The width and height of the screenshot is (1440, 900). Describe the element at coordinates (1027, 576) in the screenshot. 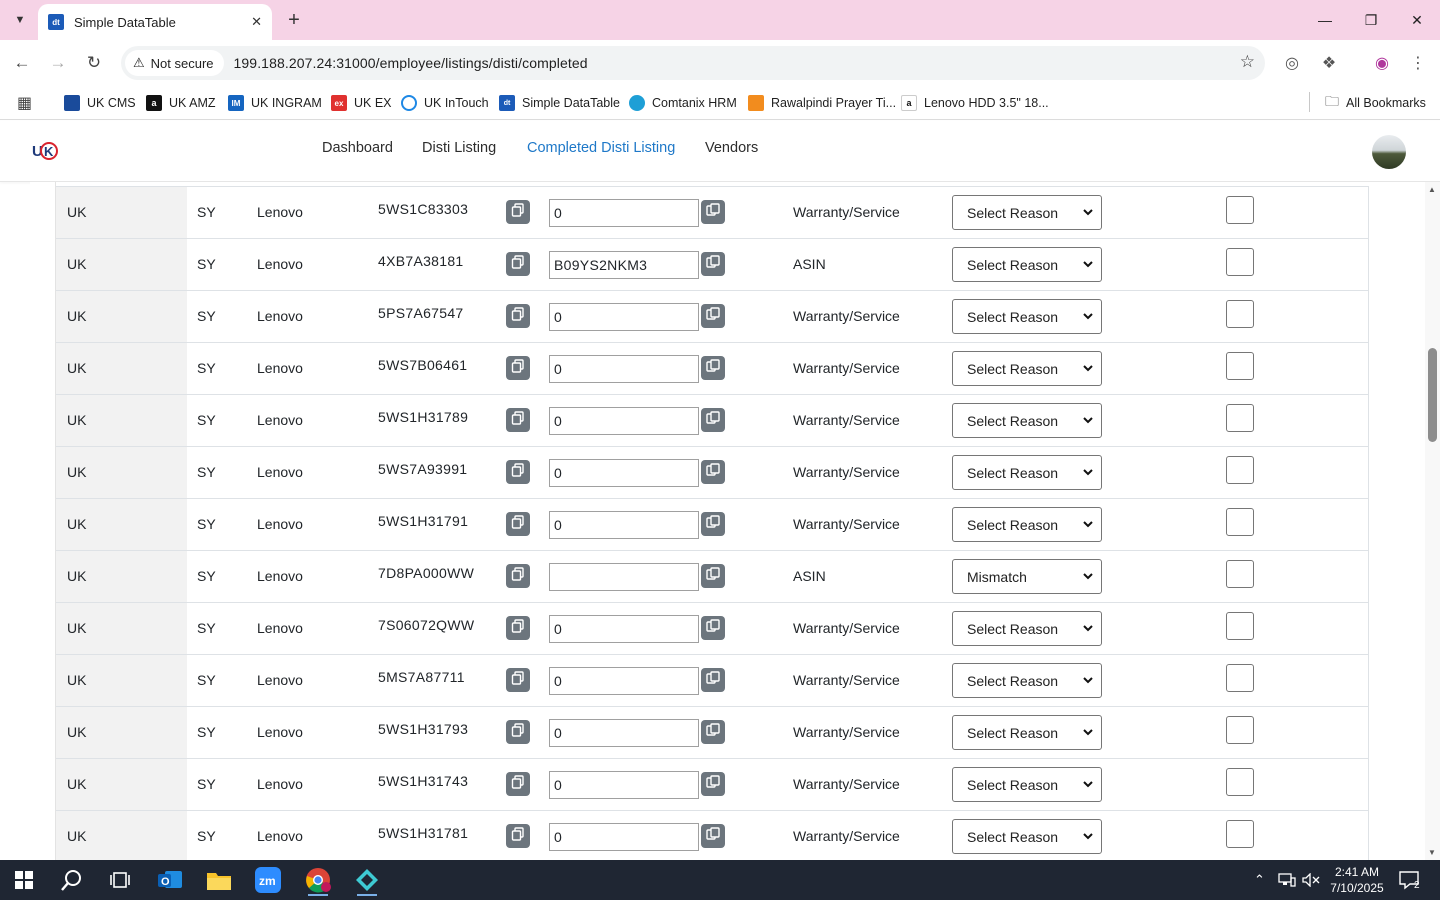

I see `reason-select: Mismatch` at that location.